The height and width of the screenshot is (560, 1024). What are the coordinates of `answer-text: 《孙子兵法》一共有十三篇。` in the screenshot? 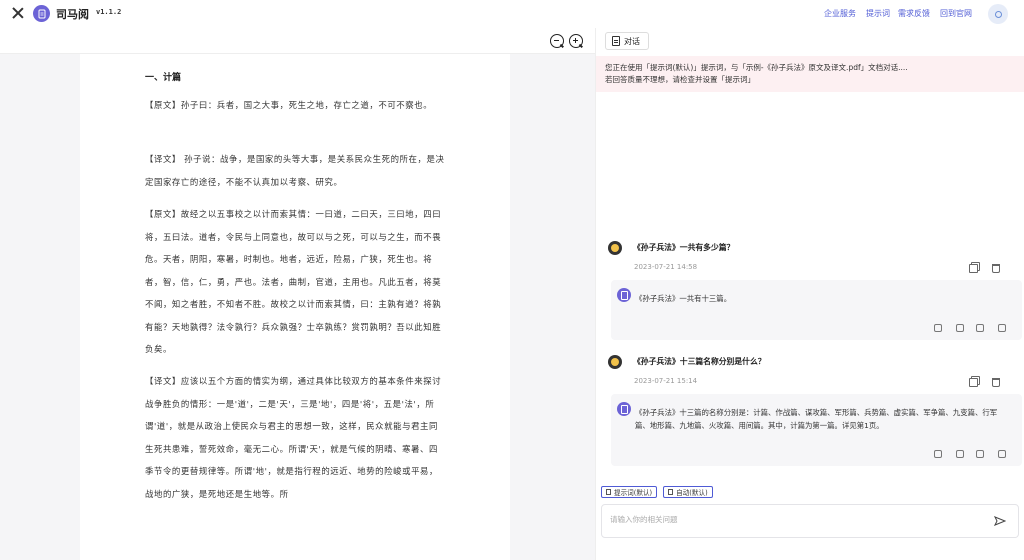 It's located at (683, 298).